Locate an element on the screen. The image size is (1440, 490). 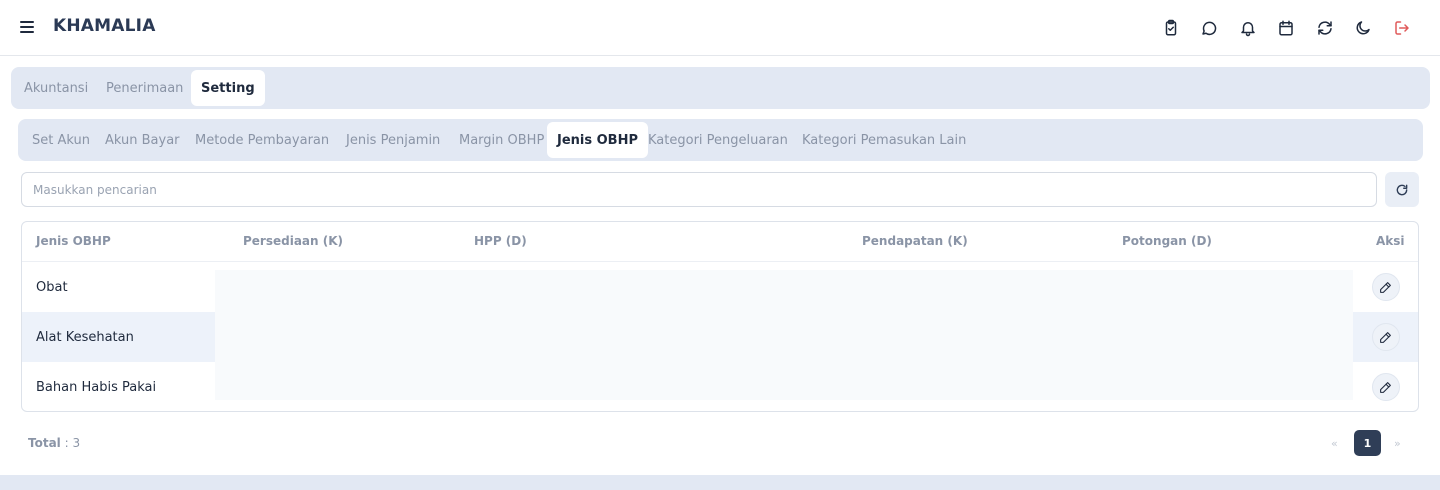
bell-icon is located at coordinates (1248, 28).